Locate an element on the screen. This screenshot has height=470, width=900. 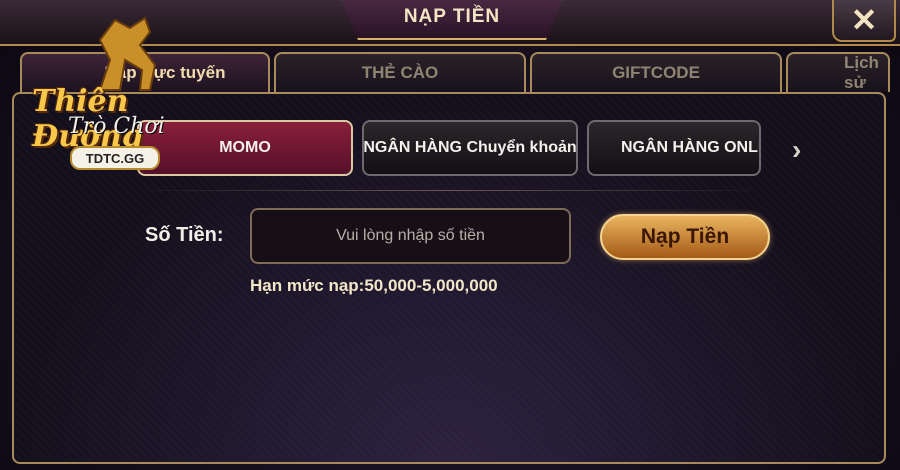
amount-input is located at coordinates (410, 236).